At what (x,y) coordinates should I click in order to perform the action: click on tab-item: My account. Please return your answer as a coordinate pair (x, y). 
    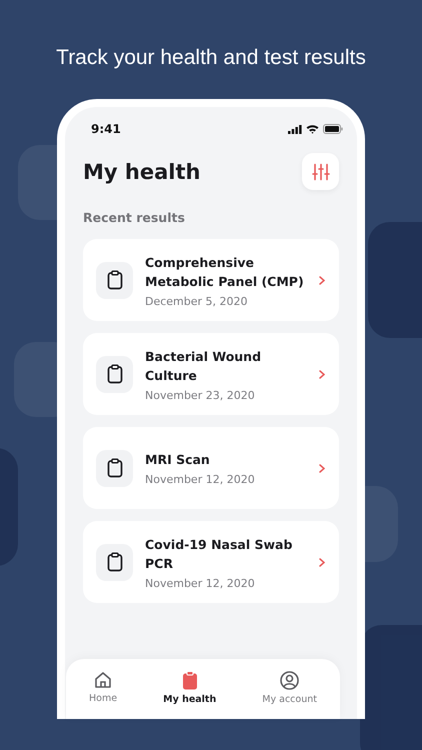
    Looking at the image, I should click on (289, 688).